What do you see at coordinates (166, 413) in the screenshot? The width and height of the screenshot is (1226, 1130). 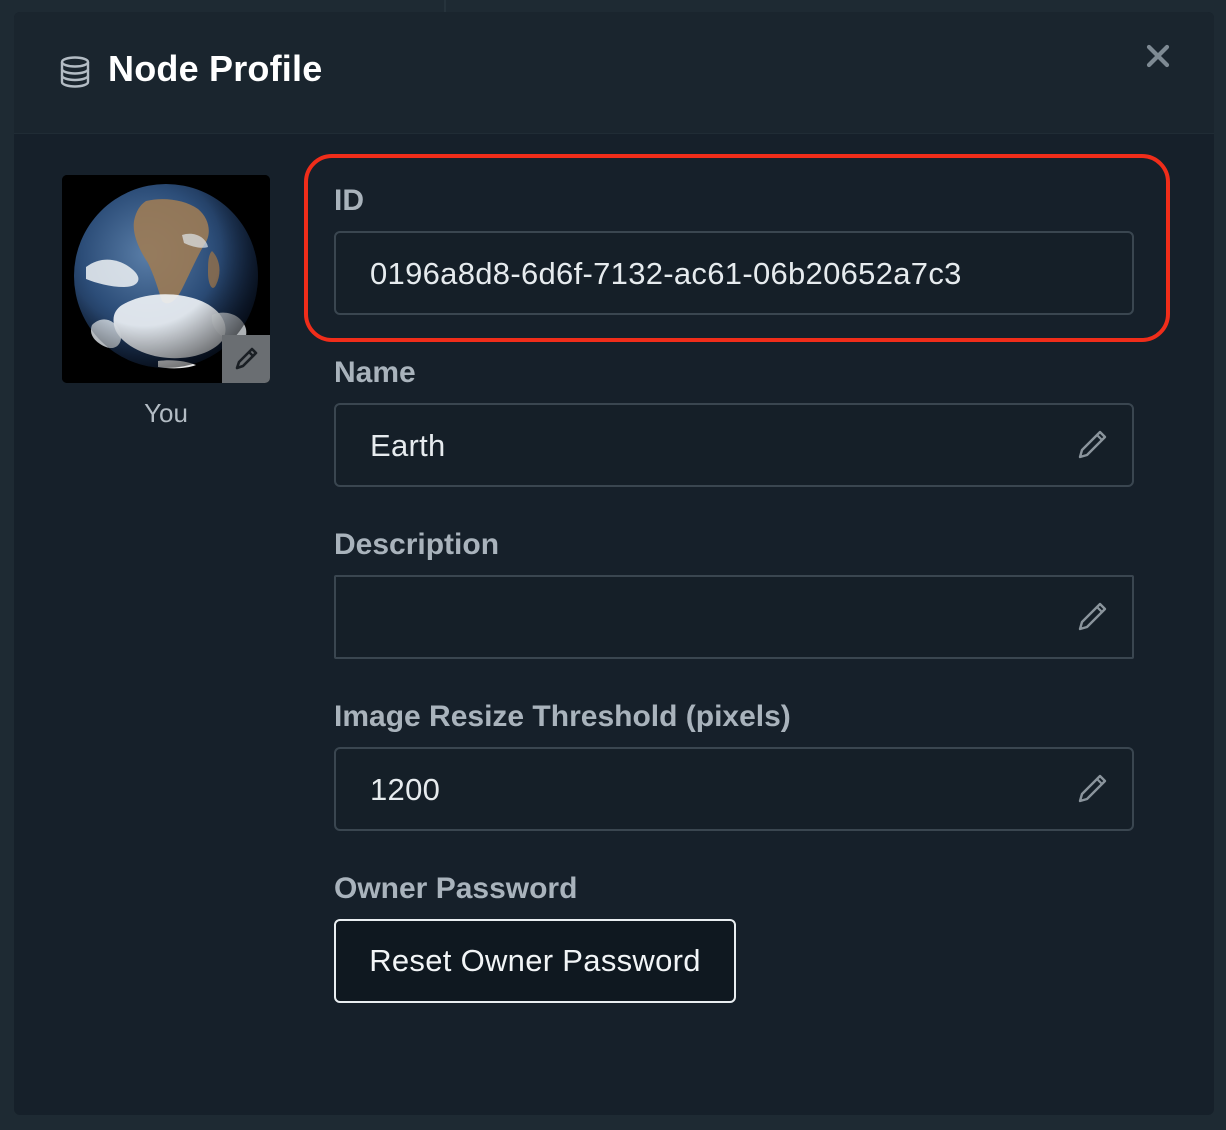 I see `avatar-caption: You` at bounding box center [166, 413].